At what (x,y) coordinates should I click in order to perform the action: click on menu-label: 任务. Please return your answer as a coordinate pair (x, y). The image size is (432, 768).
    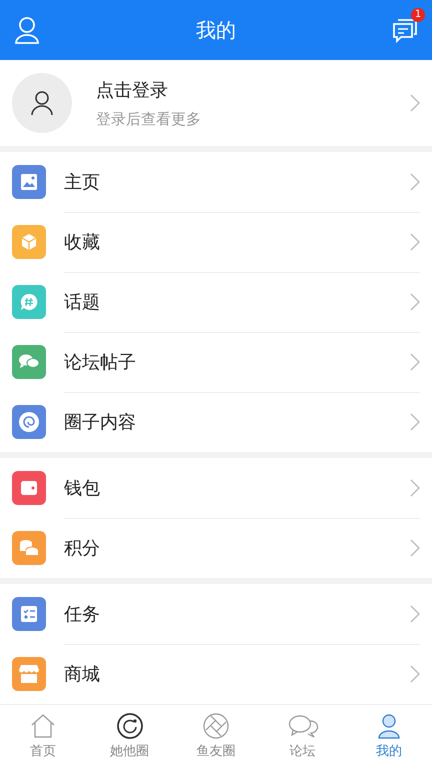
    Looking at the image, I should click on (82, 614).